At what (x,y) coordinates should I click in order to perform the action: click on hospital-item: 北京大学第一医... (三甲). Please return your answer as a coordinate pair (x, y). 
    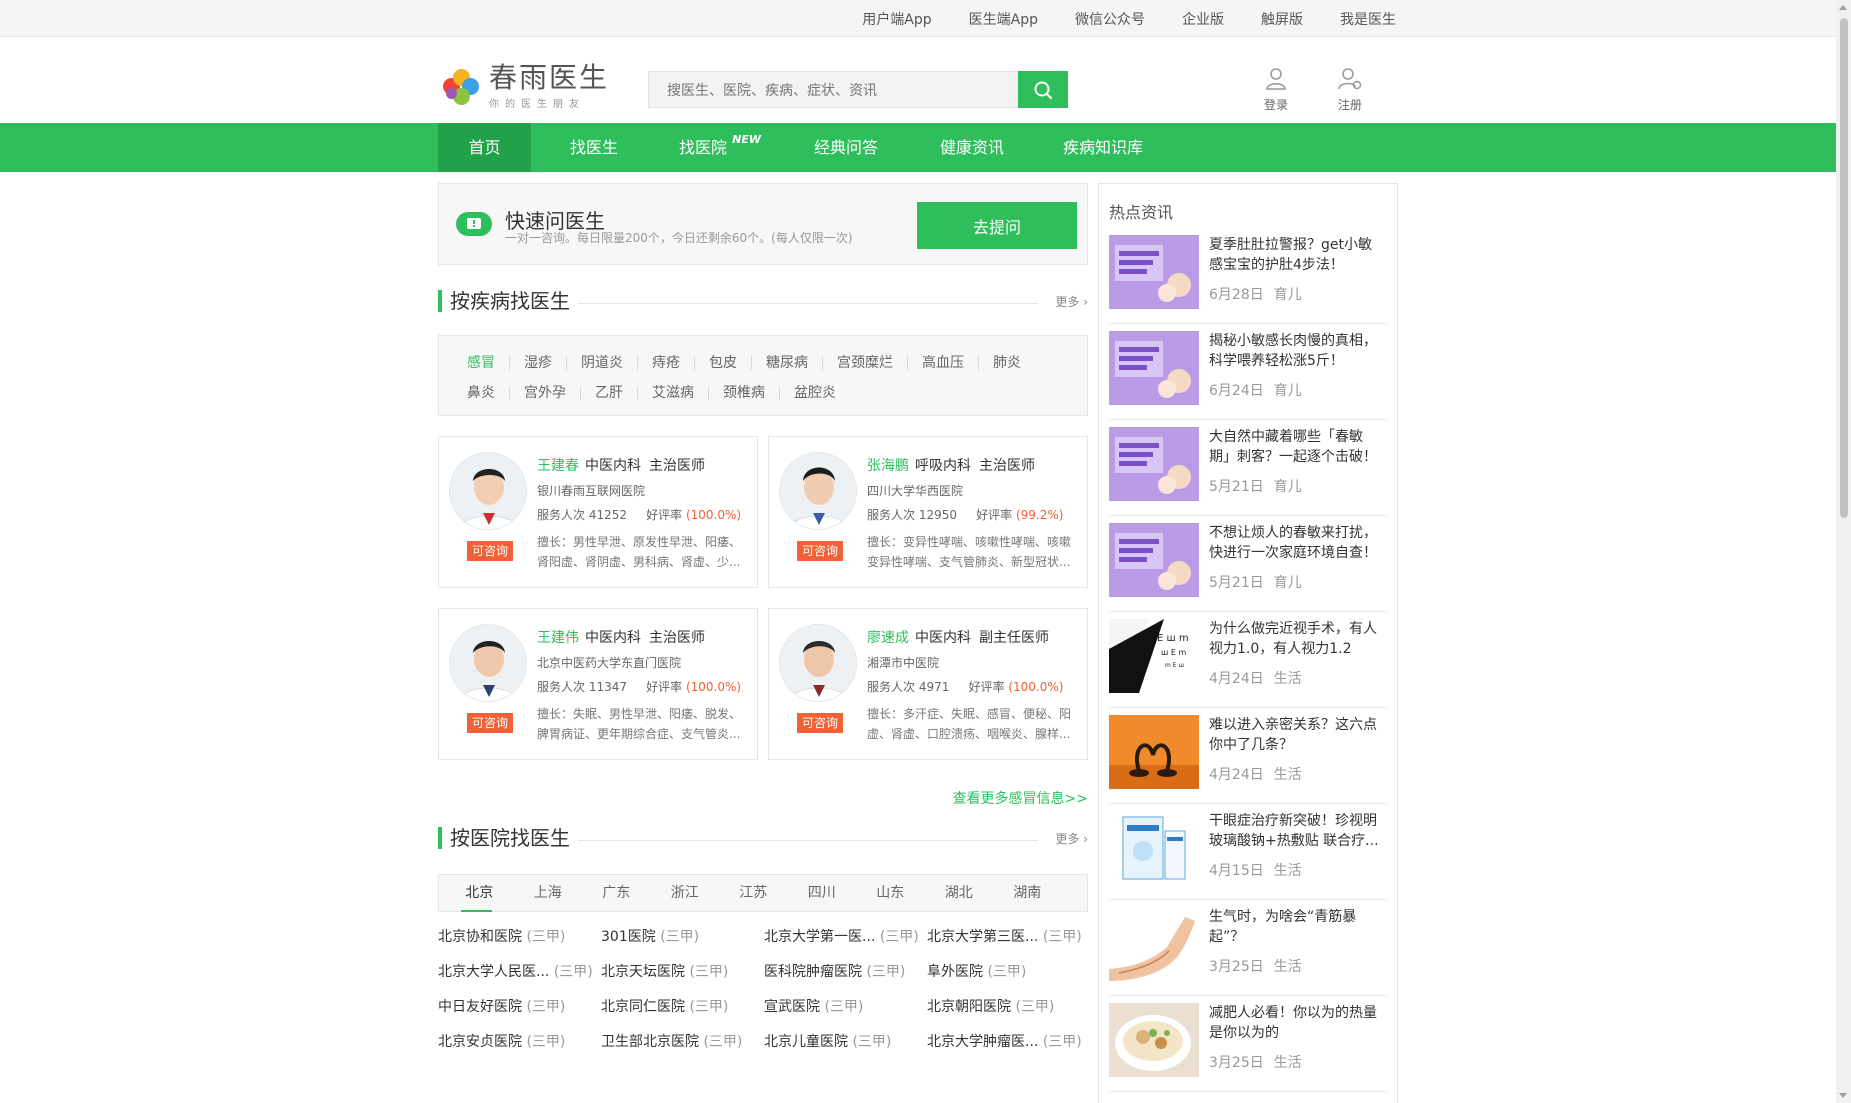
    Looking at the image, I should click on (845, 937).